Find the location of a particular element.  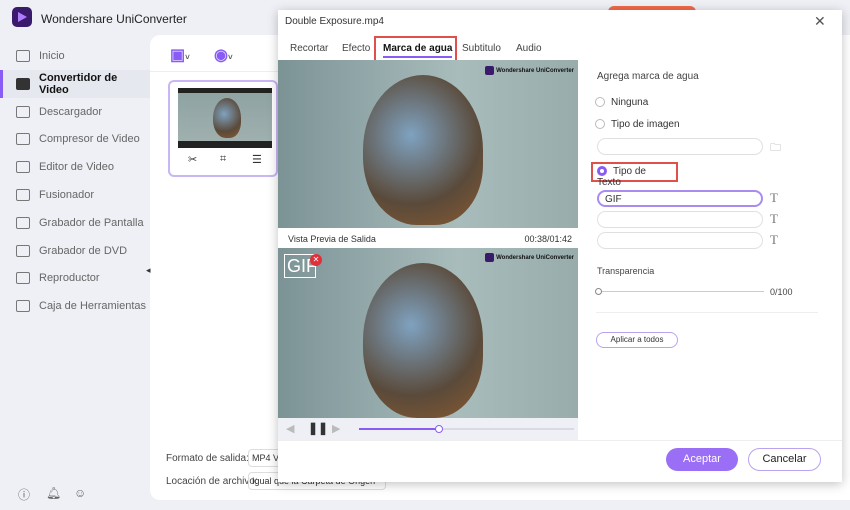

app-title: Wondershare UniConverter is located at coordinates (114, 19).